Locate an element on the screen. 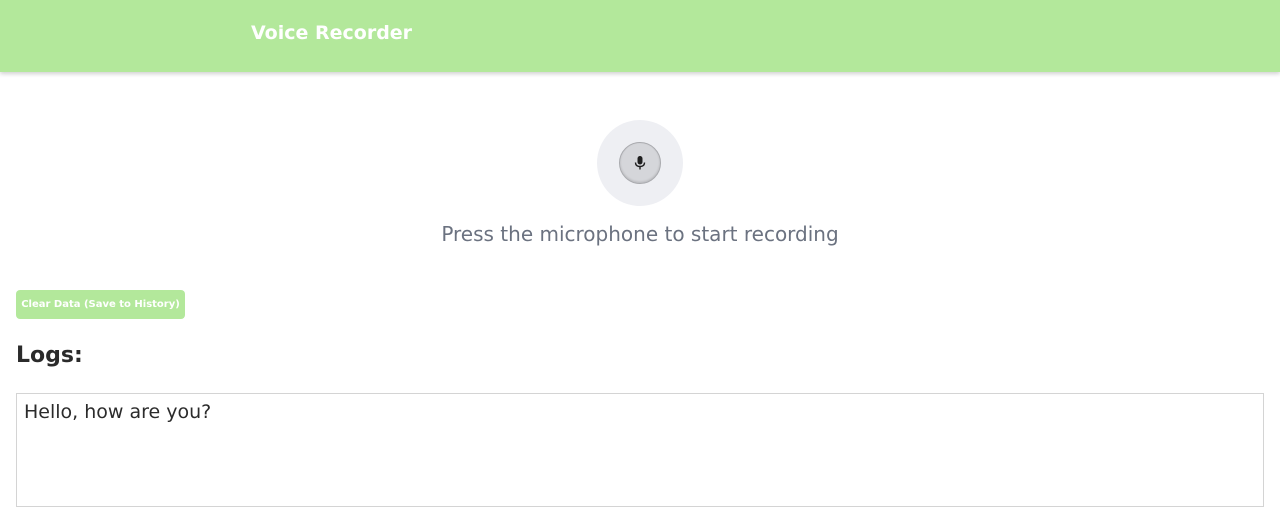  logs-heading: Logs: is located at coordinates (49, 355).